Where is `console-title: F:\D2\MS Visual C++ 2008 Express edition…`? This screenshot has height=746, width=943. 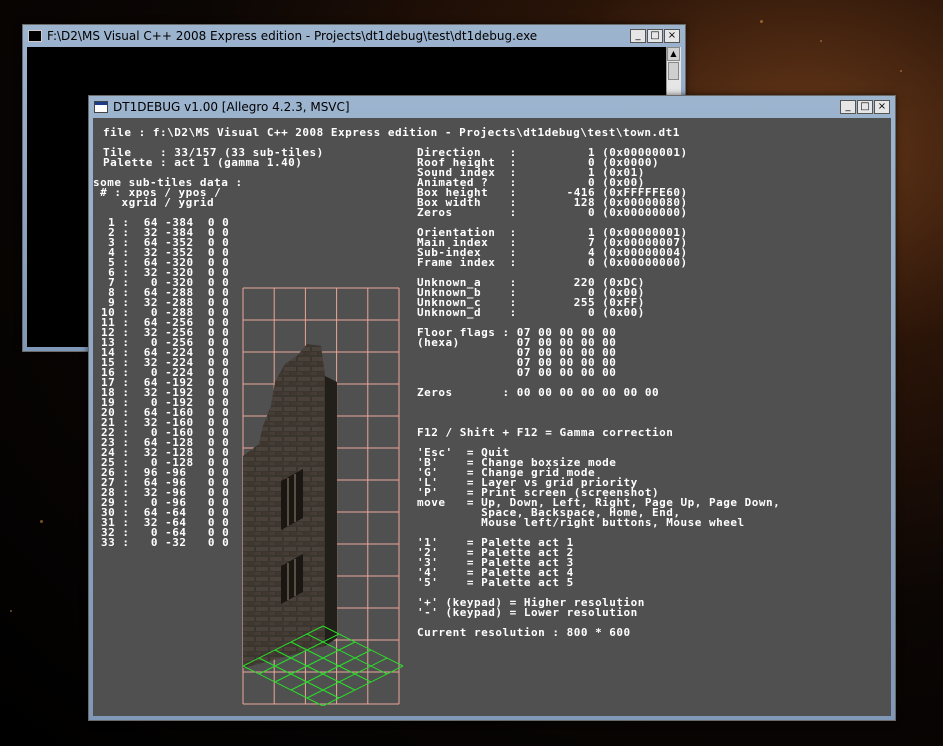 console-title: F:\D2\MS Visual C++ 2008 Express edition… is located at coordinates (292, 36).